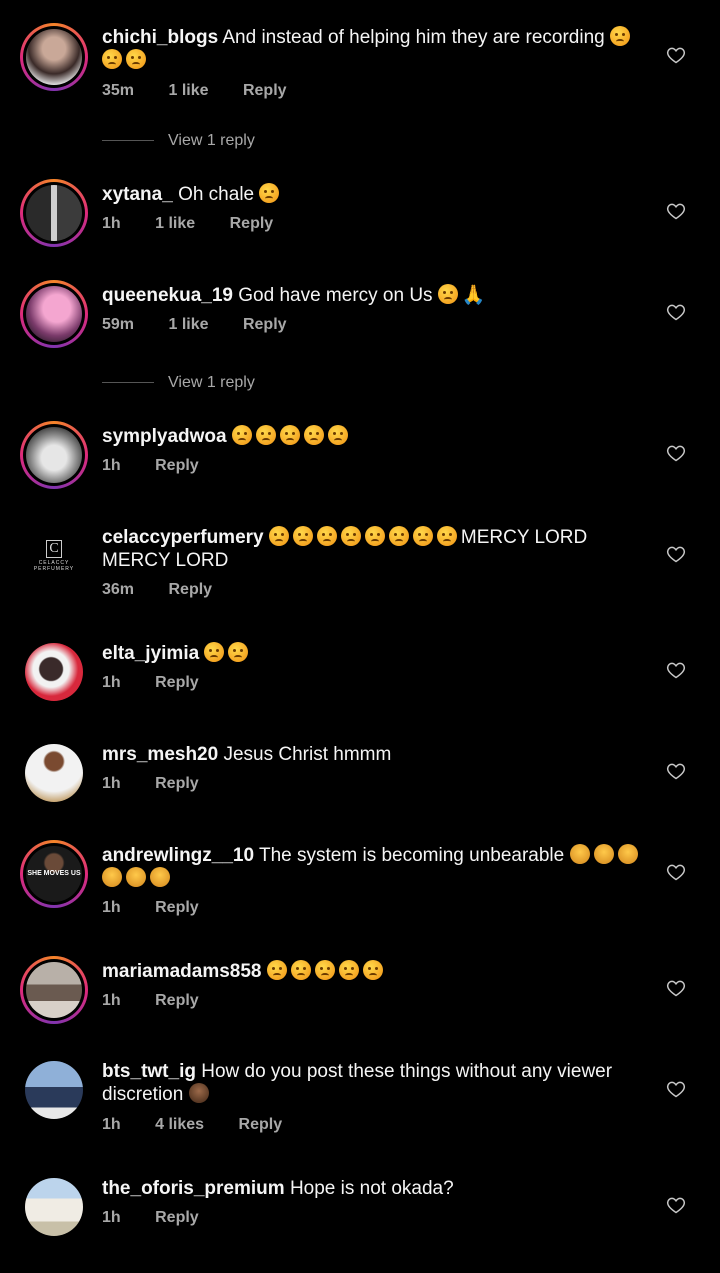  What do you see at coordinates (202, 224) in the screenshot?
I see `comment-meta: 1h 1 like Reply` at bounding box center [202, 224].